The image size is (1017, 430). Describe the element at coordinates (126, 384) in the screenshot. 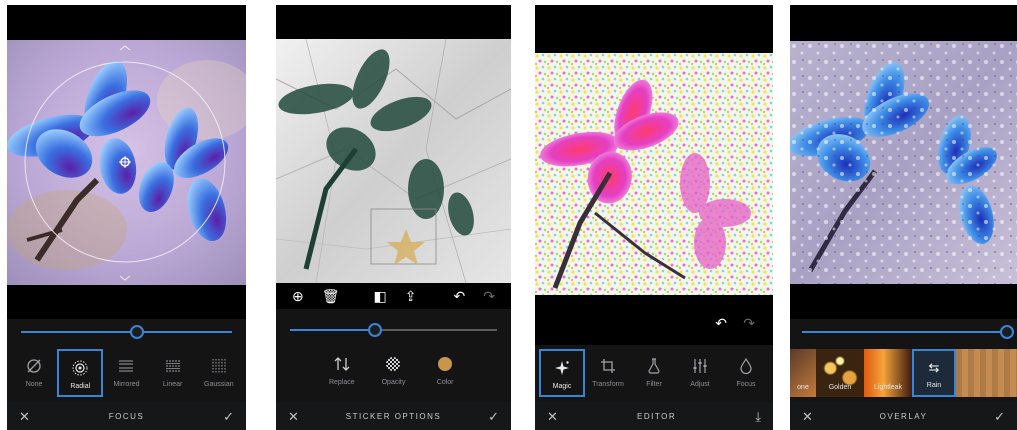

I see `tool-mirrored-label: Mirrored` at that location.